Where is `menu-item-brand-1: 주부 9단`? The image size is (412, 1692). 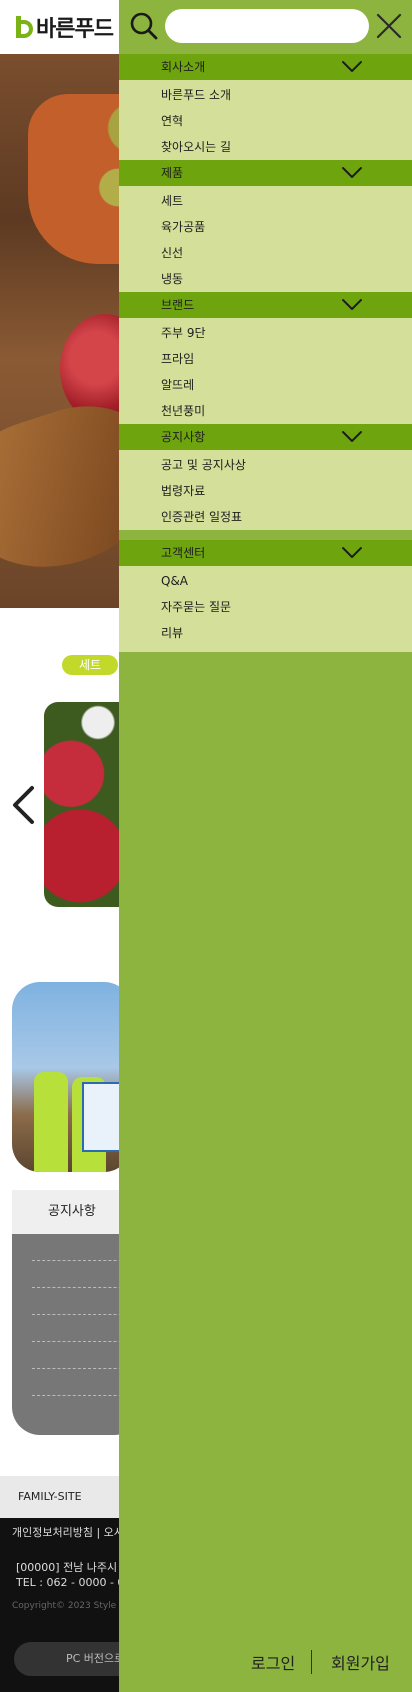
menu-item-brand-1: 주부 9단 is located at coordinates (265, 333).